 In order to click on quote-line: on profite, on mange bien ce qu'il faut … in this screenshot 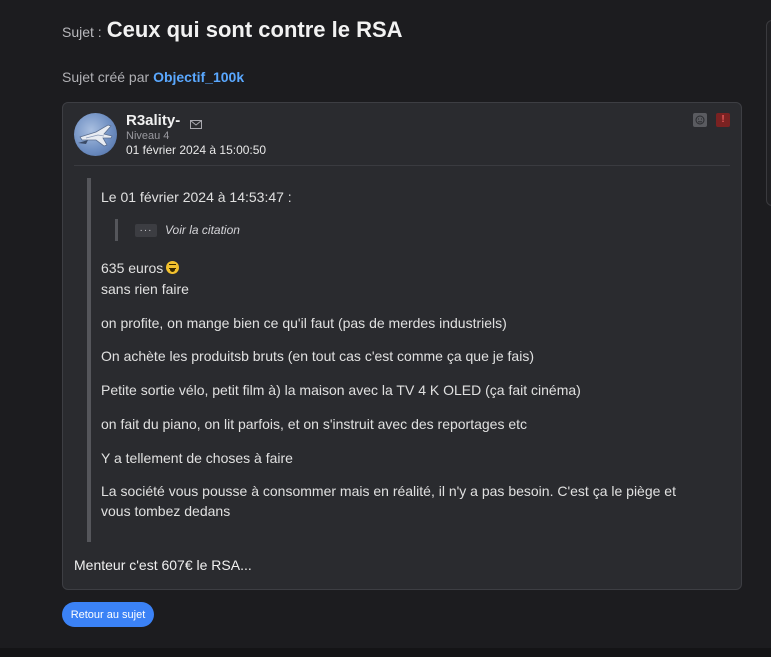, I will do `click(304, 323)`.